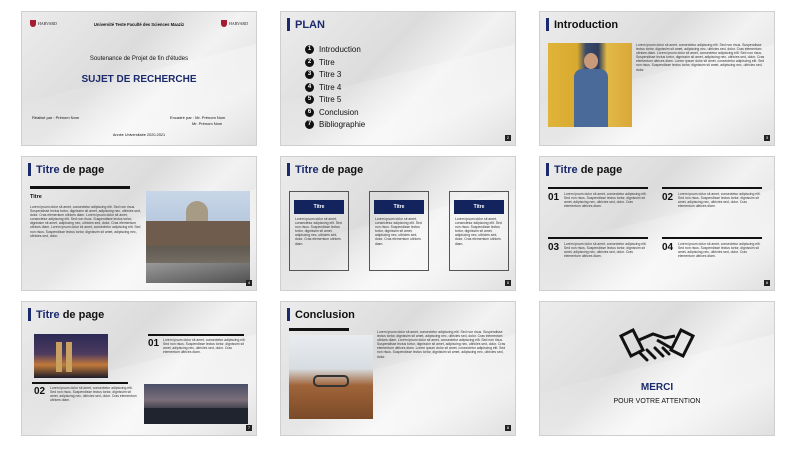 This screenshot has height=450, width=800. Describe the element at coordinates (36, 197) in the screenshot. I see `subheading: Titre` at that location.